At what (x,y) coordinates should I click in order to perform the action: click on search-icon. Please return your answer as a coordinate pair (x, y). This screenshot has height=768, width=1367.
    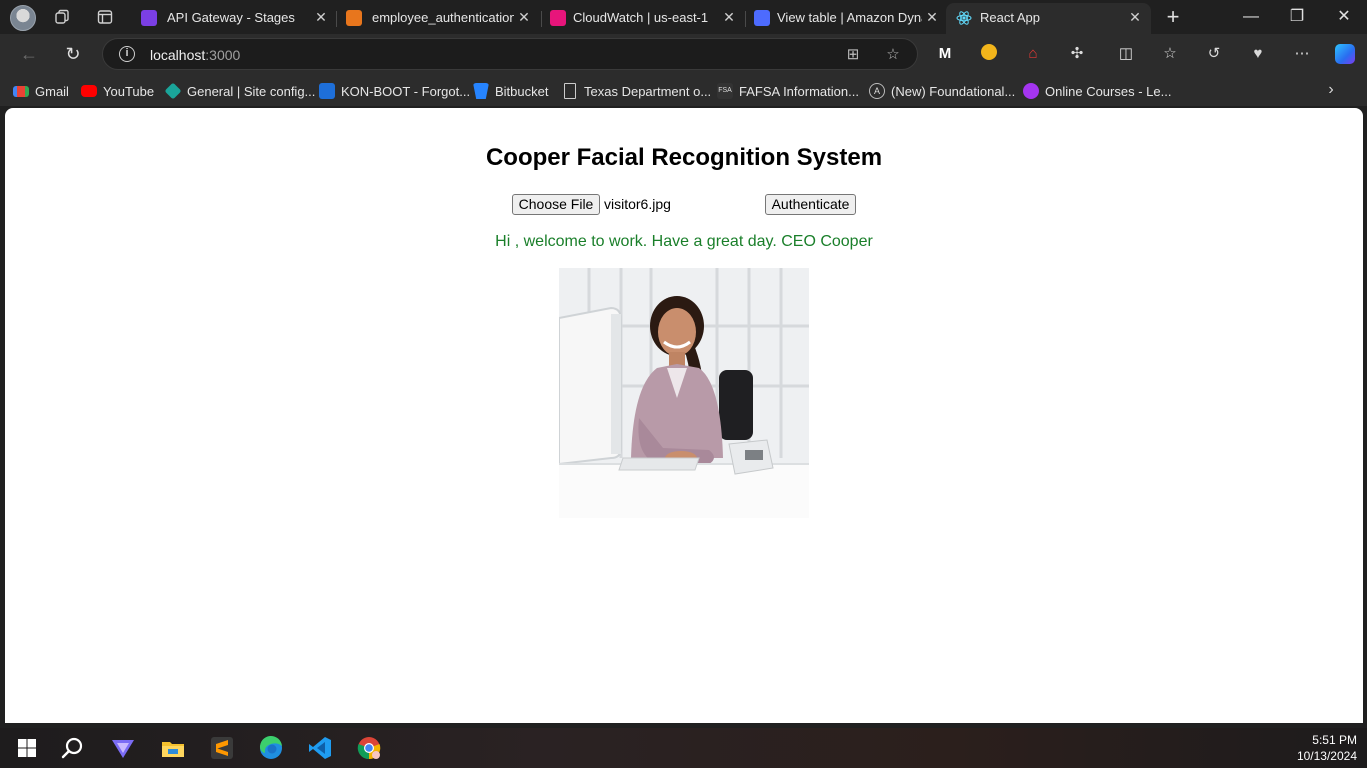
    Looking at the image, I should click on (73, 748).